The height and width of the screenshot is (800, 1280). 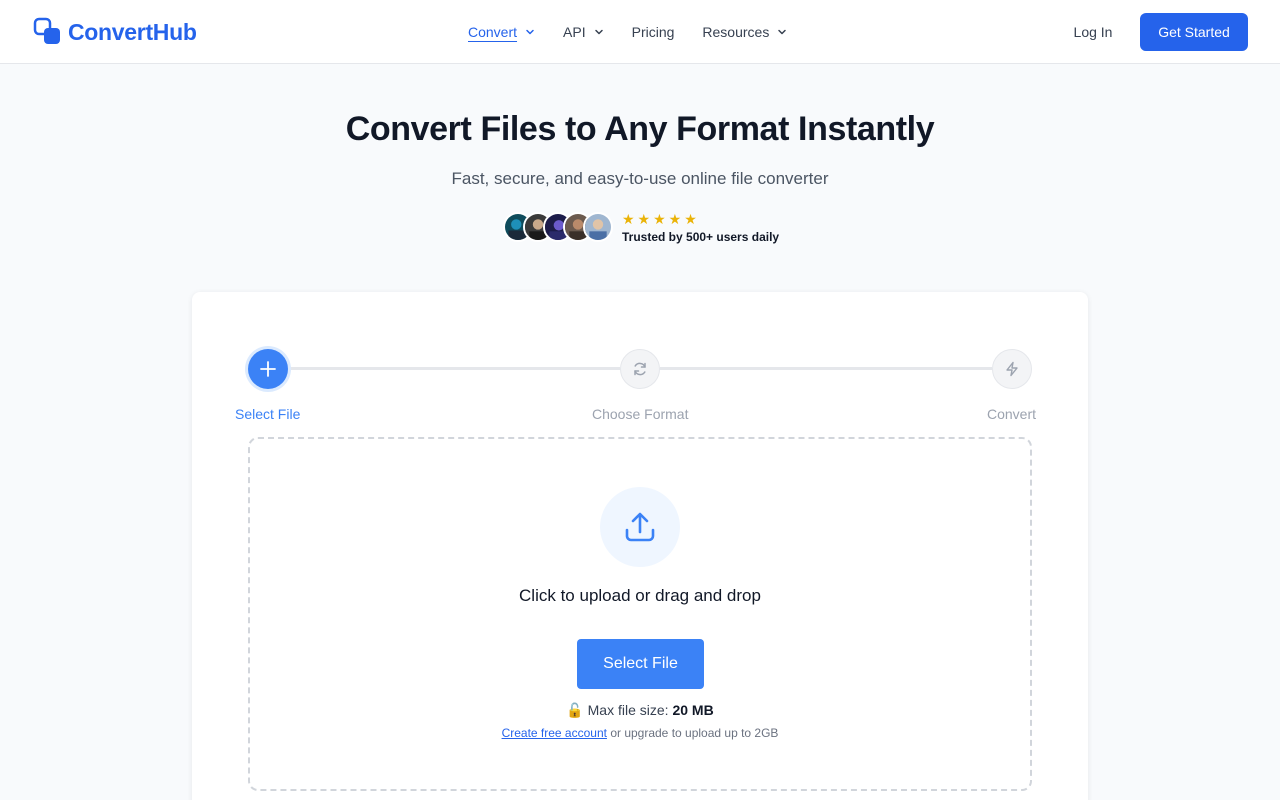 I want to click on nav-pricing: Pricing, so click(x=653, y=32).